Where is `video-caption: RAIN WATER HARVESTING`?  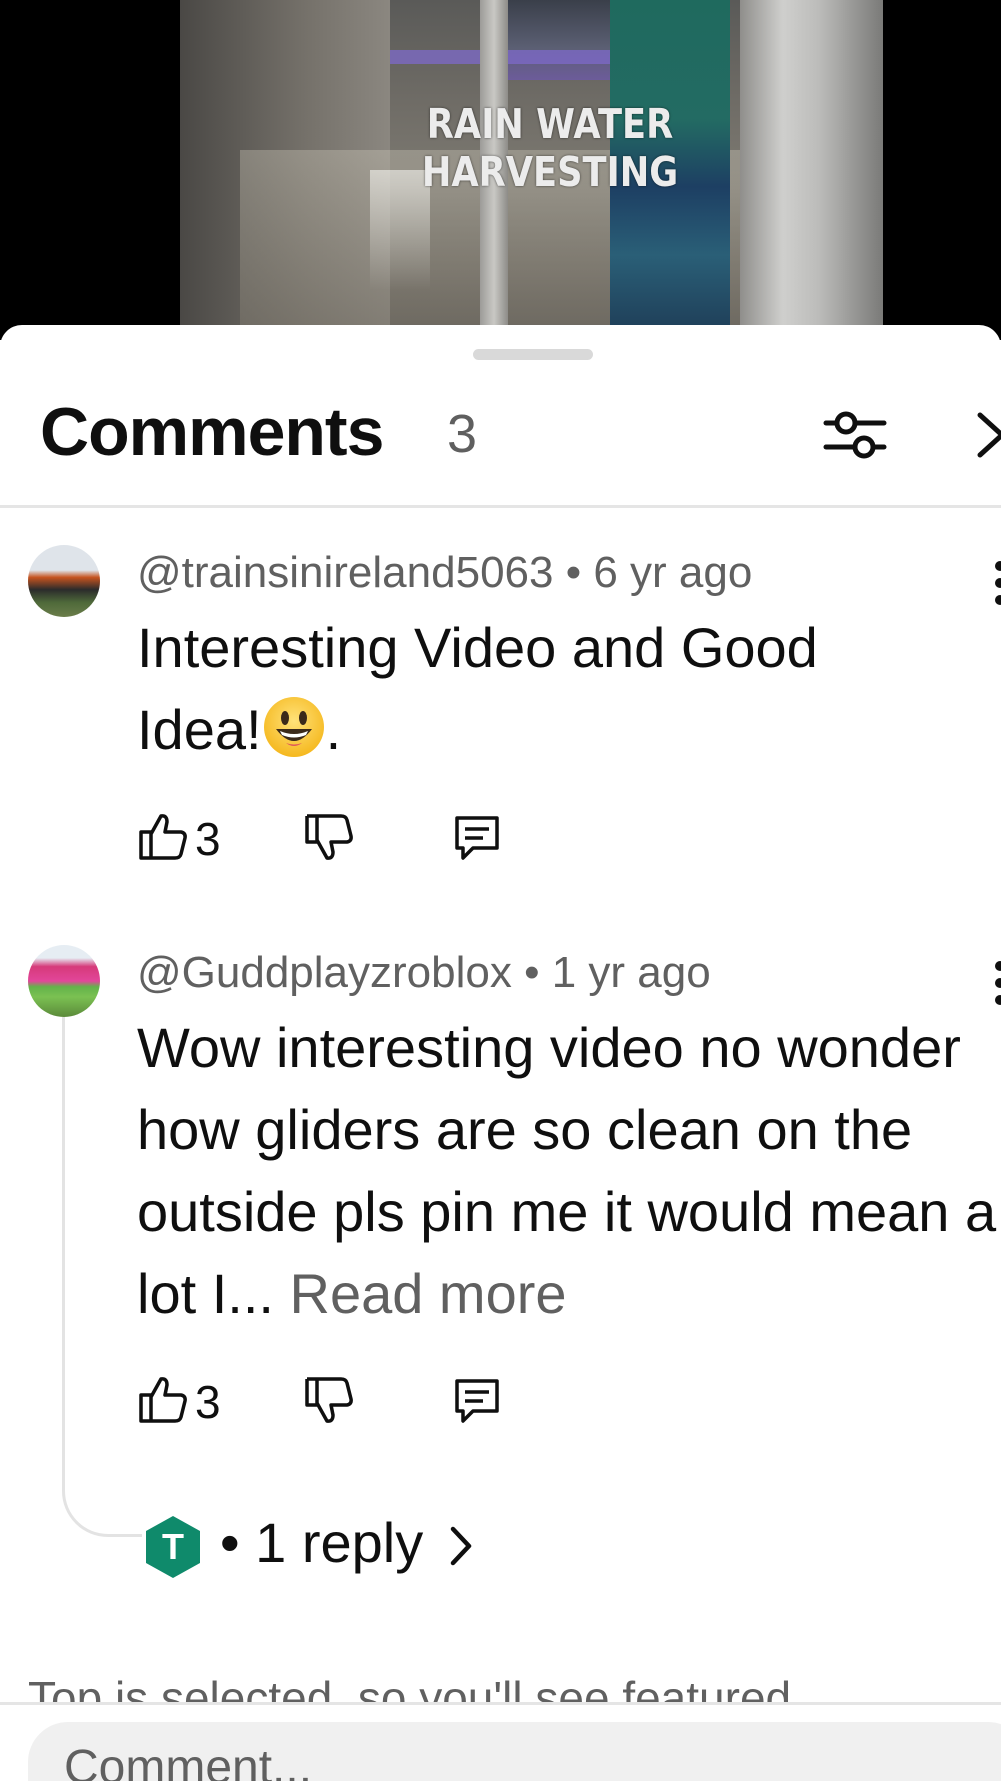
video-caption: RAIN WATER HARVESTING is located at coordinates (550, 148).